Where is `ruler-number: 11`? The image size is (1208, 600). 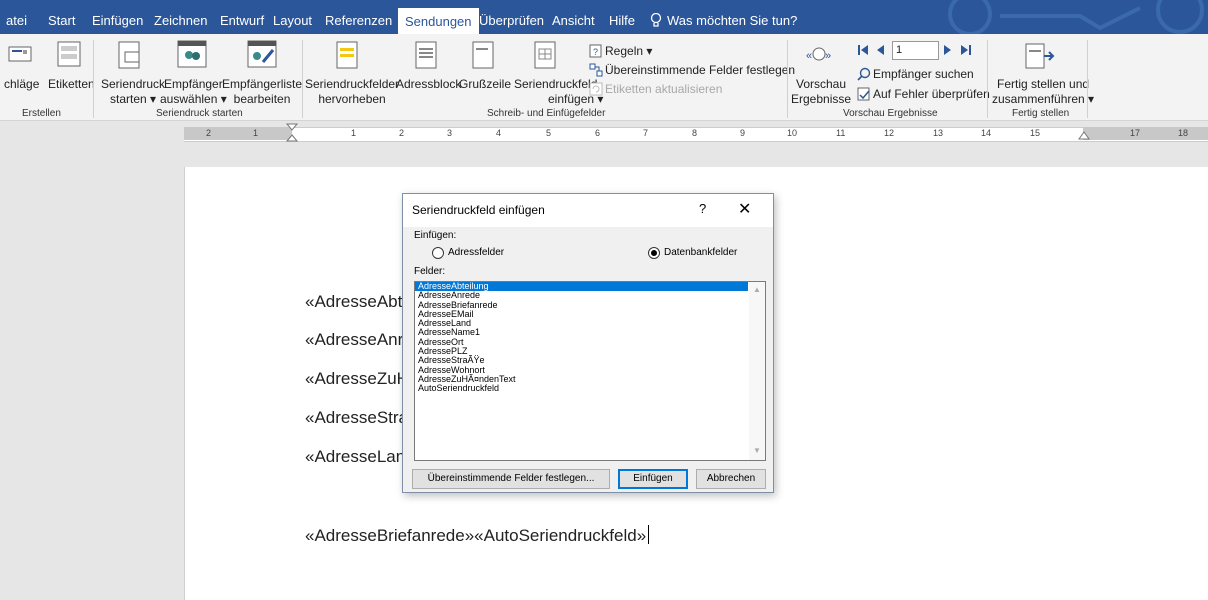 ruler-number: 11 is located at coordinates (841, 133).